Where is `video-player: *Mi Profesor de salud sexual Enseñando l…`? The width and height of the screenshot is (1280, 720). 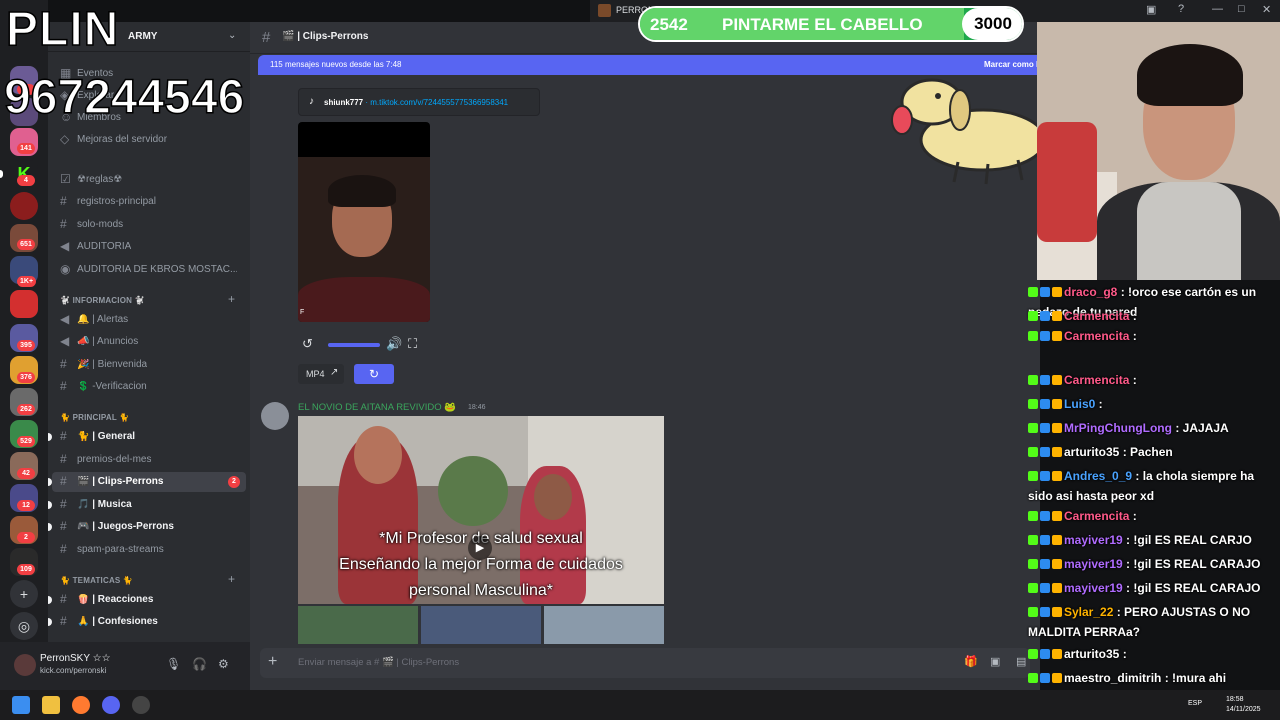
video-player: *Mi Profesor de salud sexual Enseñando l… is located at coordinates (481, 510).